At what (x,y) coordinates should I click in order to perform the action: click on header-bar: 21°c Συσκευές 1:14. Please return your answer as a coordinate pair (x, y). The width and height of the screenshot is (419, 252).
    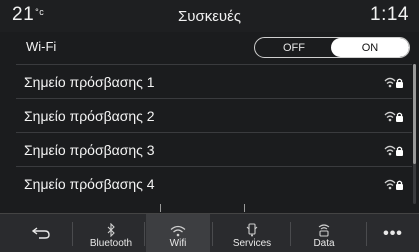
    Looking at the image, I should click on (209, 16).